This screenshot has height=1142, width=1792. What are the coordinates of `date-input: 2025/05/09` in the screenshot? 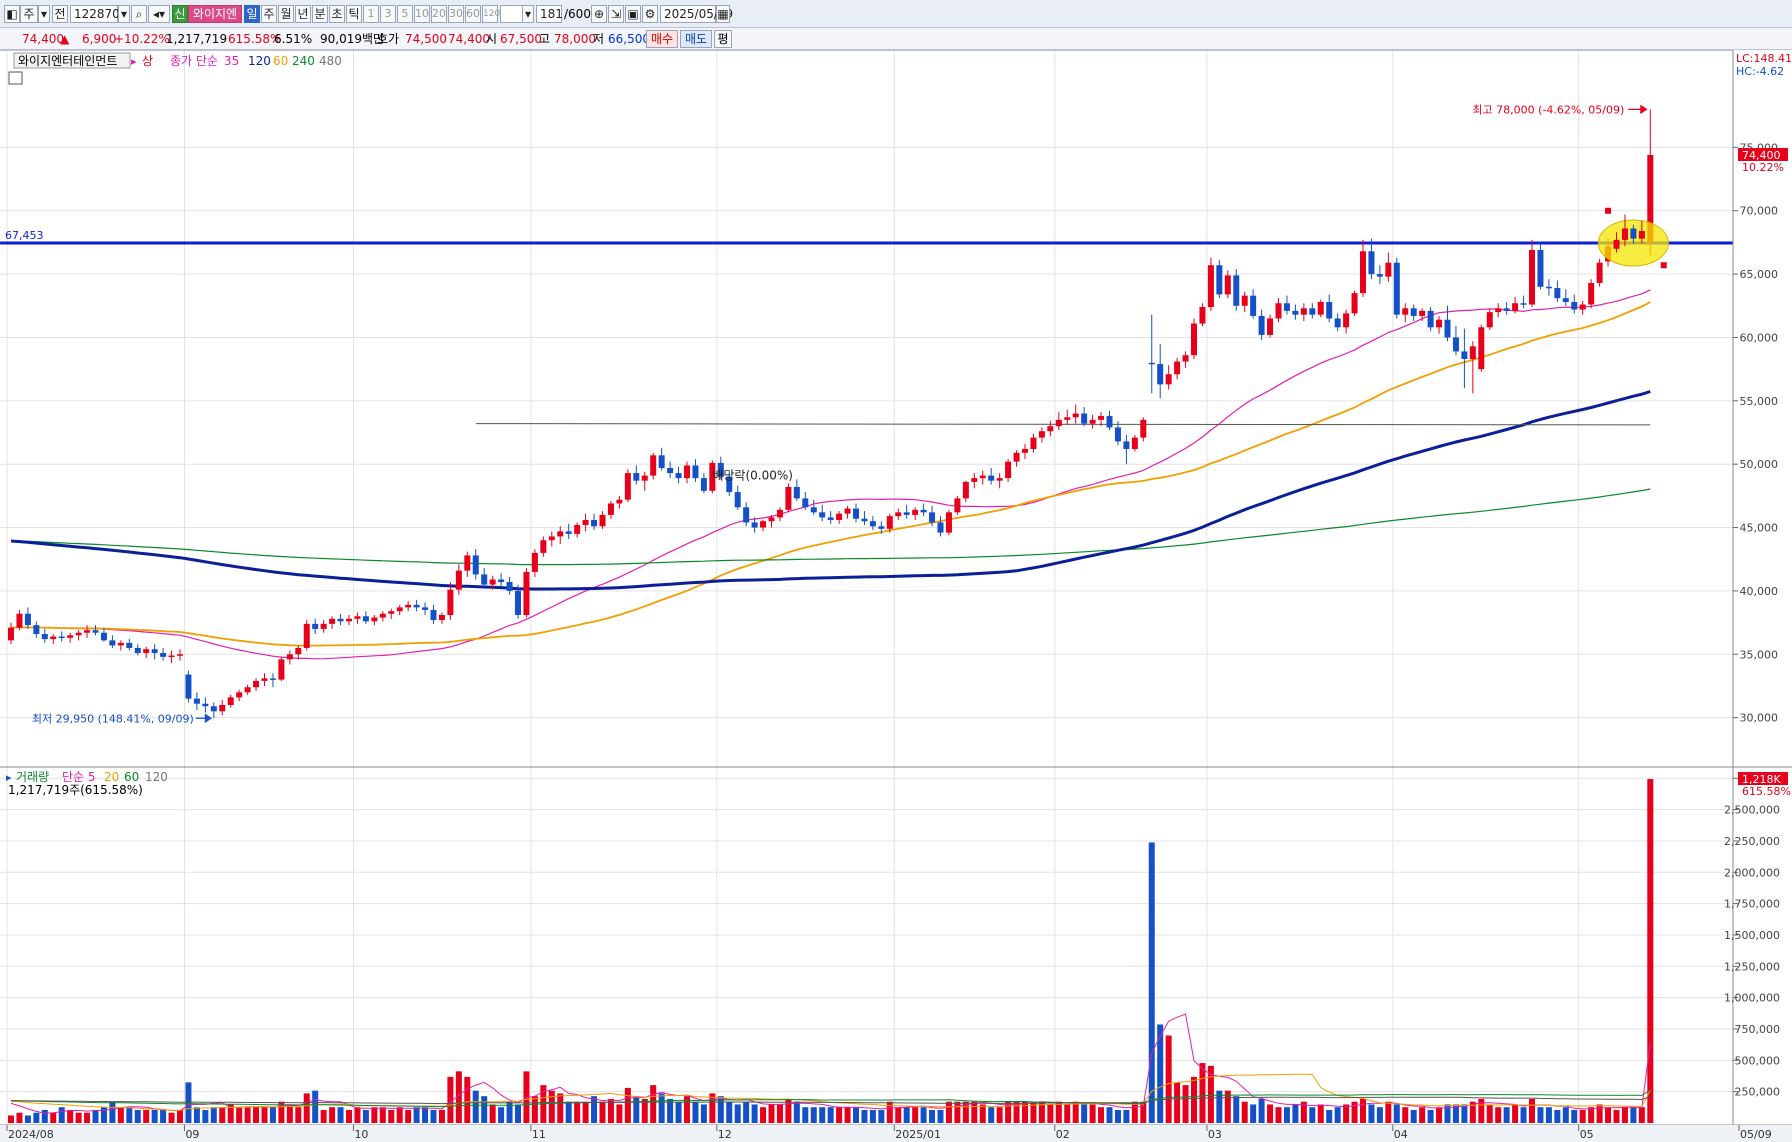 It's located at (696, 14).